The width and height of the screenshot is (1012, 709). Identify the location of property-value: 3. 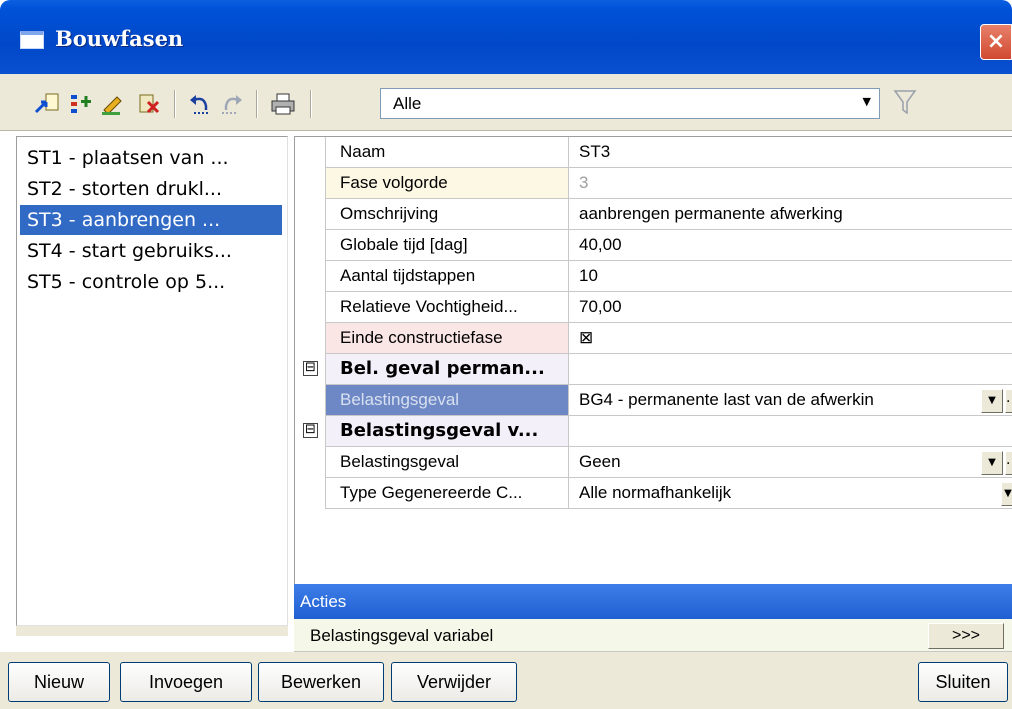
(584, 182).